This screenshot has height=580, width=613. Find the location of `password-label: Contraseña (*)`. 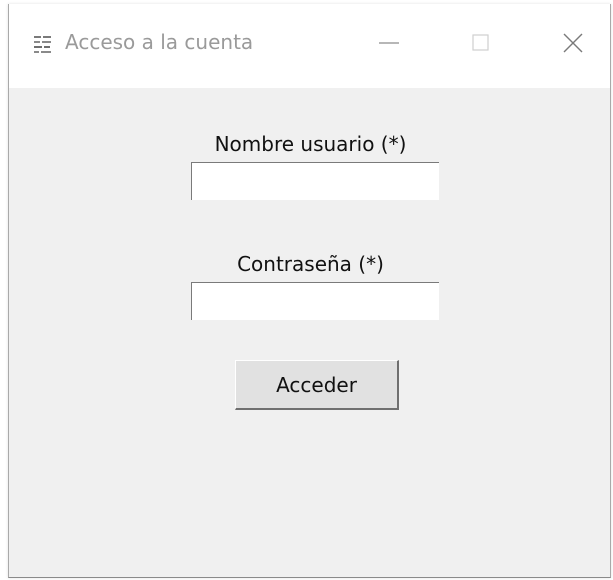

password-label: Contraseña (*) is located at coordinates (310, 264).